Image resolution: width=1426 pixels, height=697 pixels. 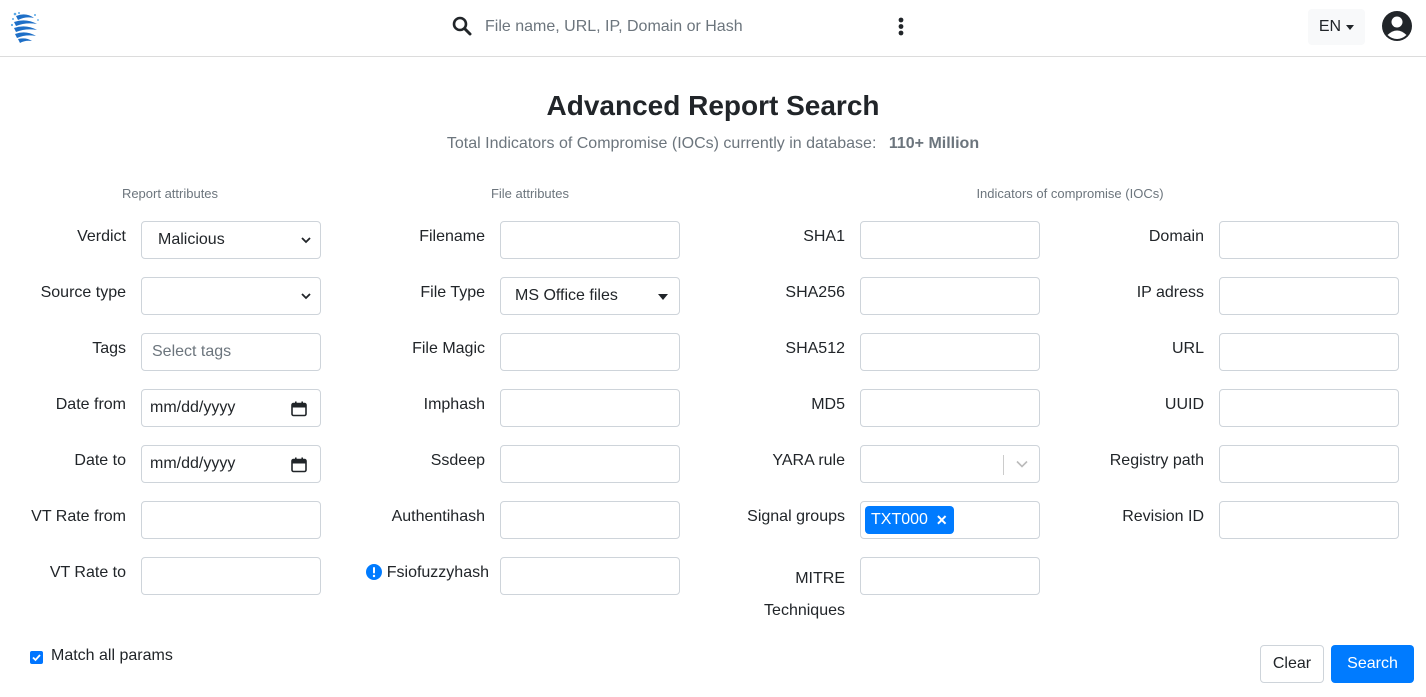 What do you see at coordinates (457, 460) in the screenshot?
I see `ssdeep-label: Ssdeep` at bounding box center [457, 460].